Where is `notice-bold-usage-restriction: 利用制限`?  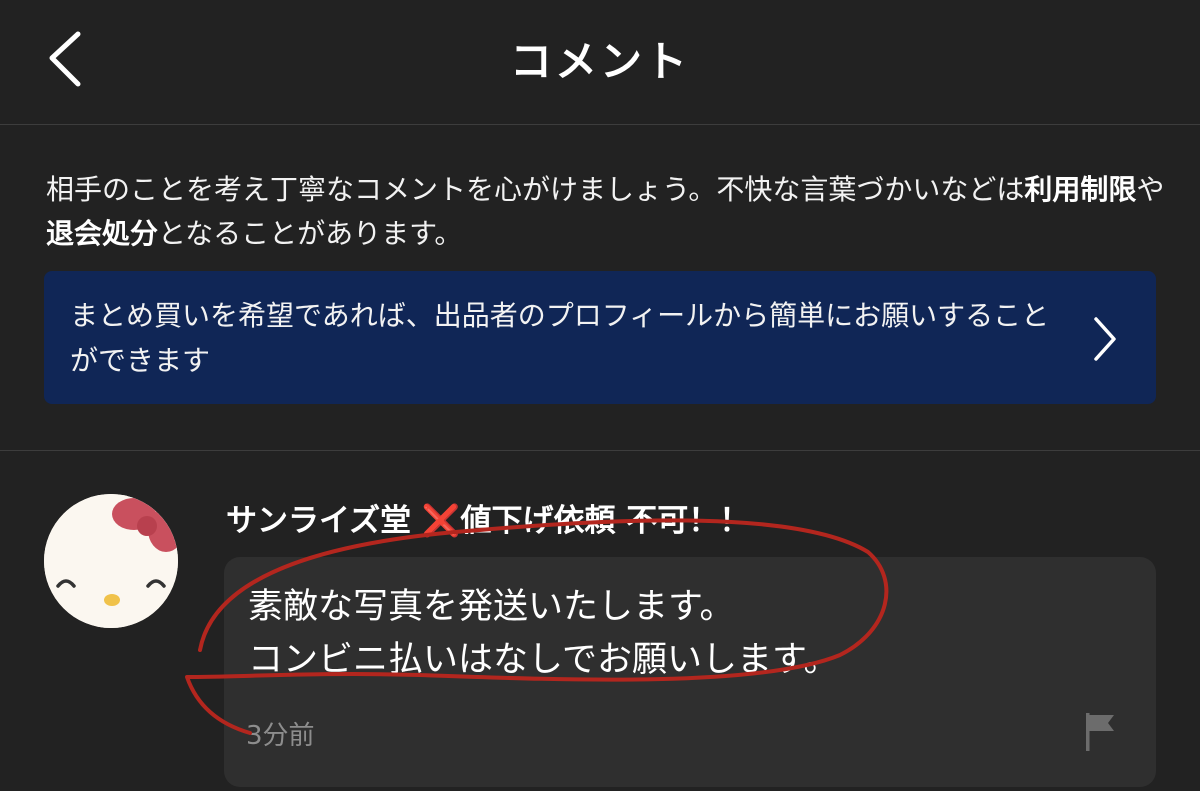
notice-bold-usage-restriction: 利用制限 is located at coordinates (1080, 189).